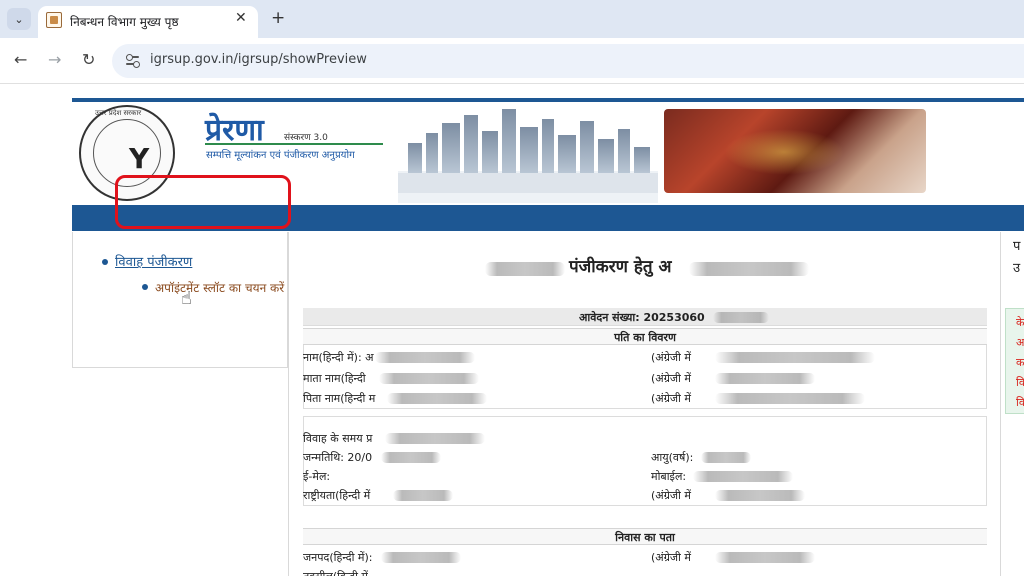  I want to click on version-label: संस्करण 3.0, so click(306, 138).